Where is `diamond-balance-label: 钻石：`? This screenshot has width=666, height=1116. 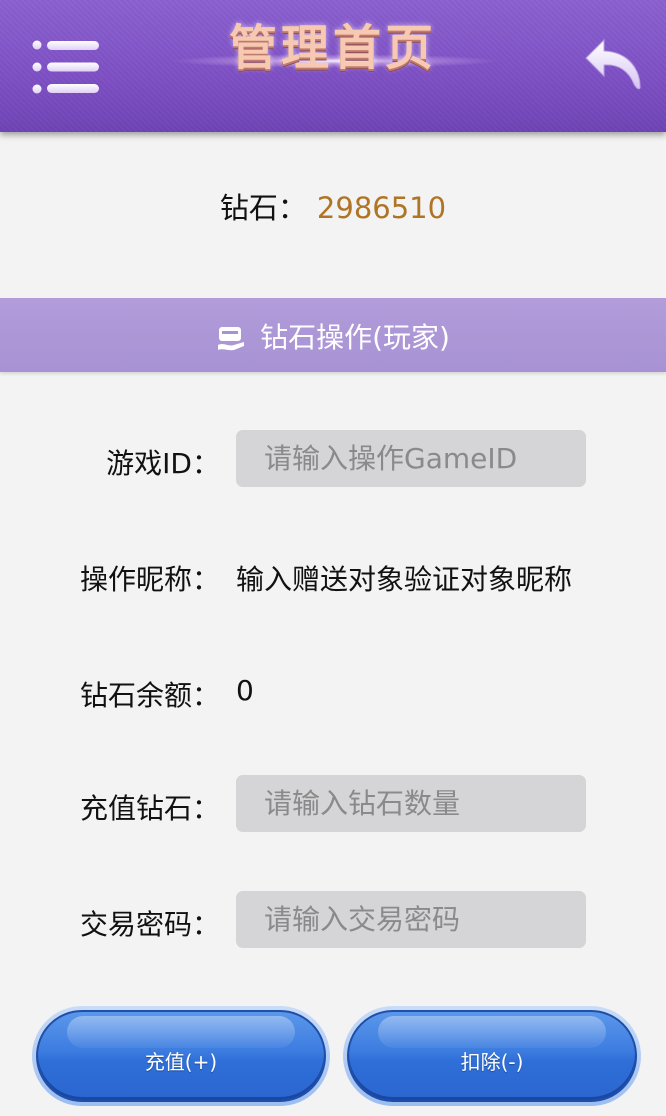
diamond-balance-label: 钻石： is located at coordinates (263, 208).